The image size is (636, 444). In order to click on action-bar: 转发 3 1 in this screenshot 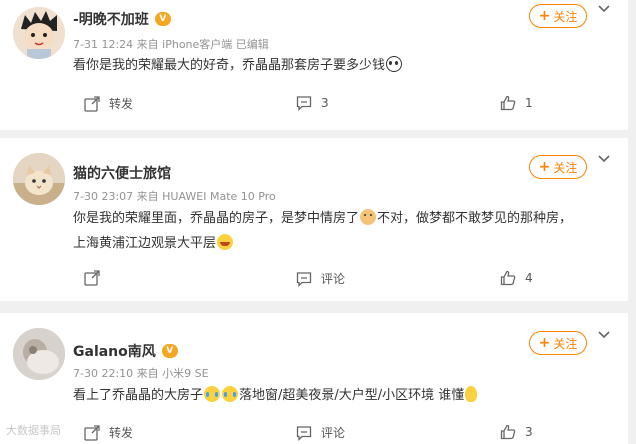, I will do `click(356, 105)`.